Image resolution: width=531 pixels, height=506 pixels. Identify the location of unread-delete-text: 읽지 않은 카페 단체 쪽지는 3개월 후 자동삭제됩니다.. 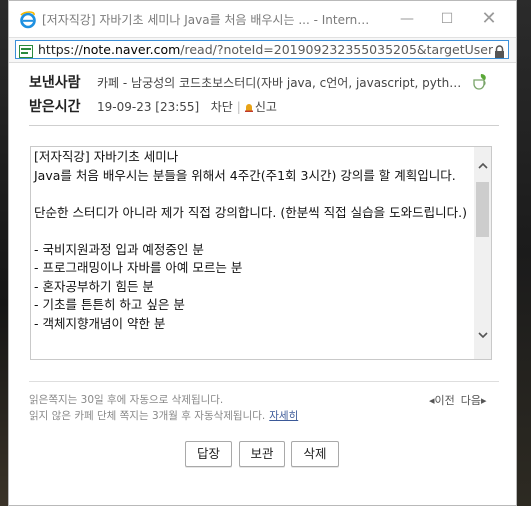
(147, 416).